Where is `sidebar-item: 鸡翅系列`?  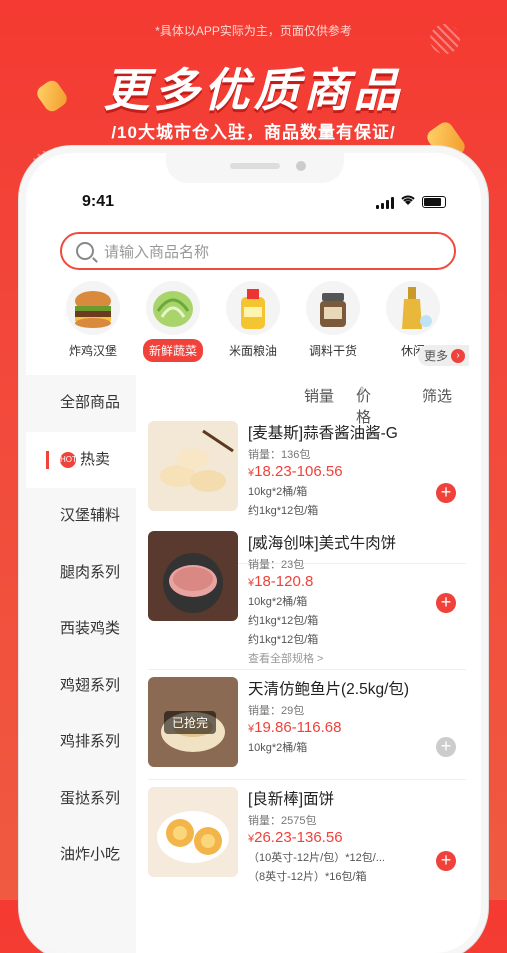 sidebar-item: 鸡翅系列 is located at coordinates (81, 686).